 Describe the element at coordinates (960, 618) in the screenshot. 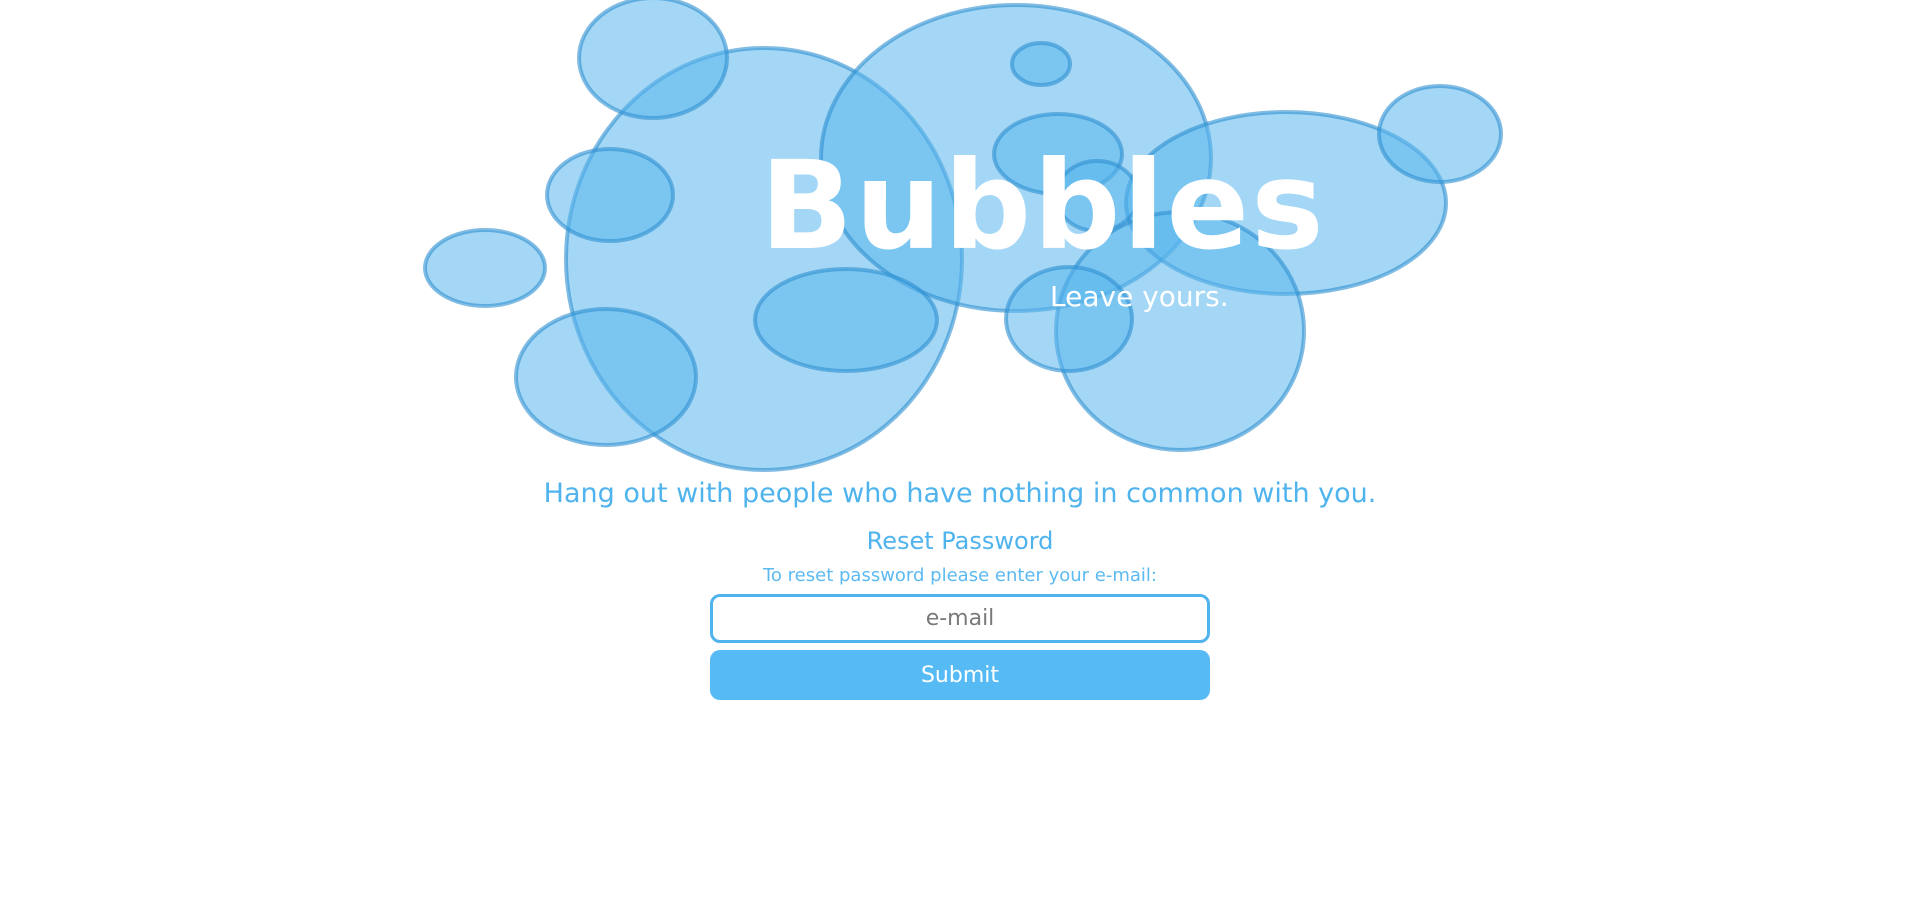

I see `email-input` at that location.